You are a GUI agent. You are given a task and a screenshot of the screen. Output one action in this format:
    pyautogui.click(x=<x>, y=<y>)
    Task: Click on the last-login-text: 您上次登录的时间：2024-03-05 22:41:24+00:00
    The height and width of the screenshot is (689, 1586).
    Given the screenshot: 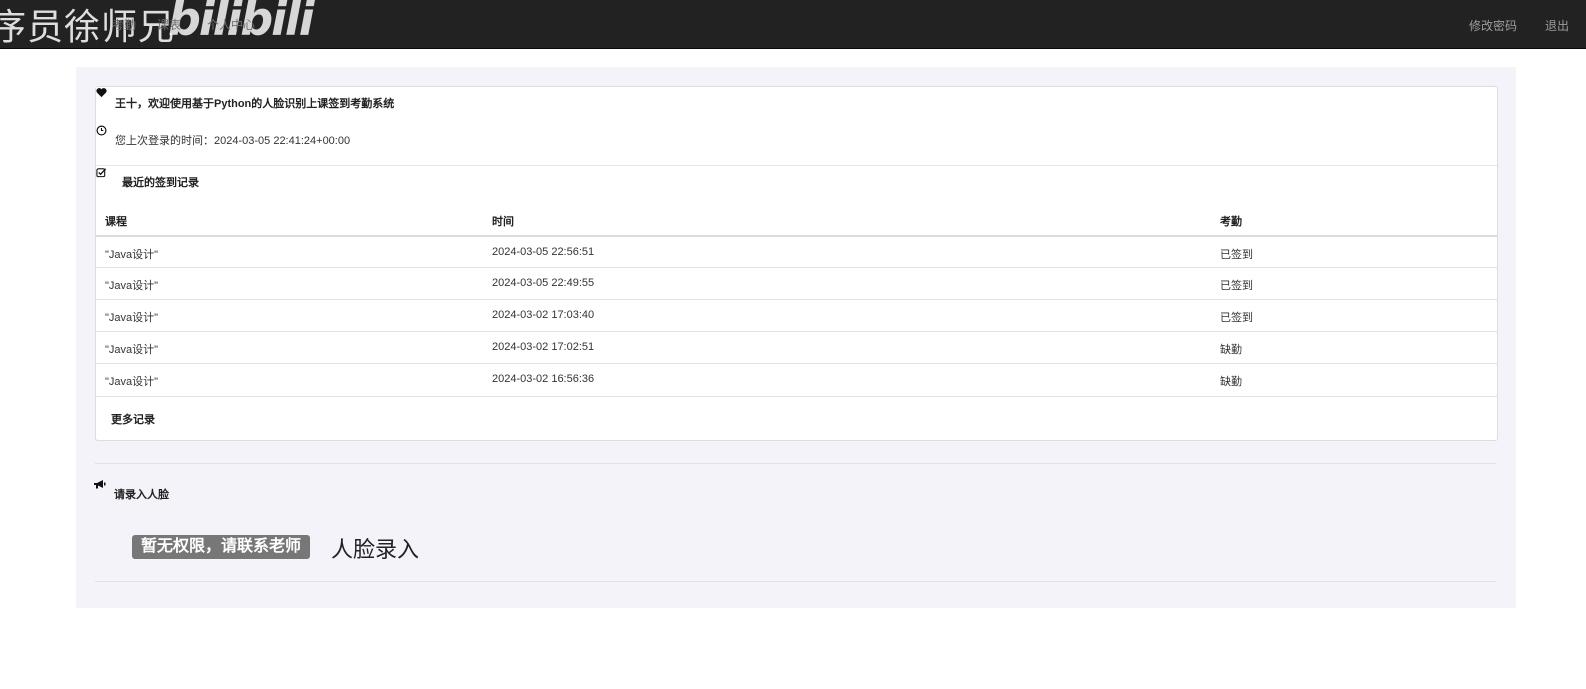 What is the action you would take?
    pyautogui.click(x=233, y=141)
    